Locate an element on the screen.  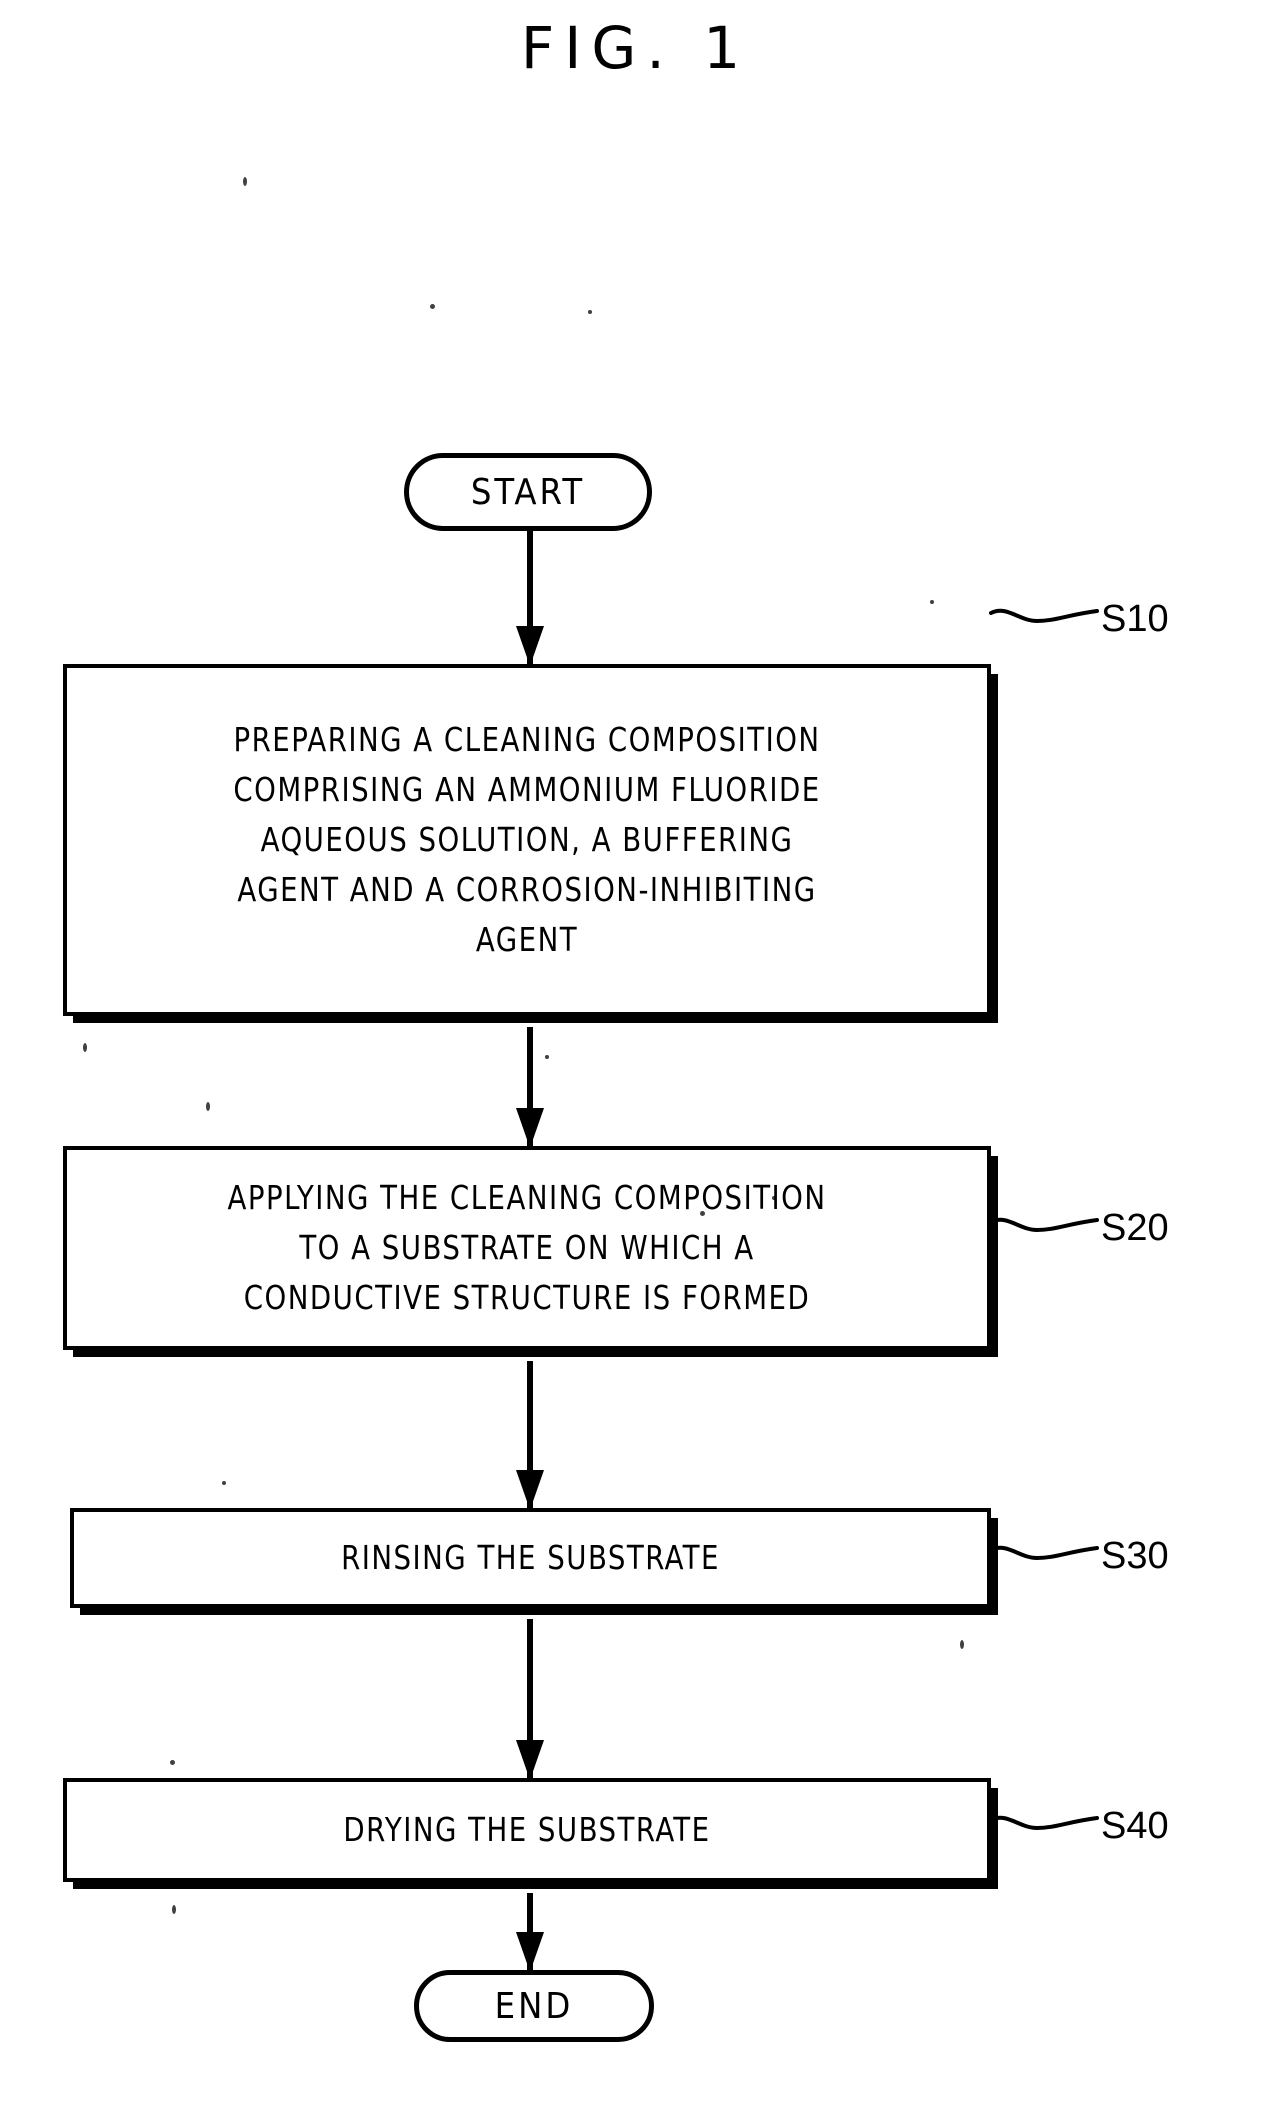
start-terminator-label: START is located at coordinates (528, 492).